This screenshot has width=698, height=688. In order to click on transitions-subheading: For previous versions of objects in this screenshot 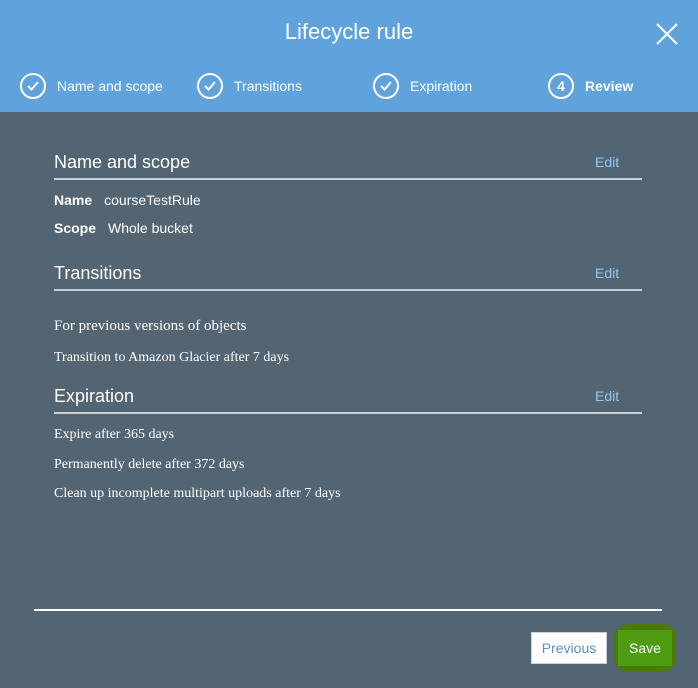, I will do `click(150, 326)`.